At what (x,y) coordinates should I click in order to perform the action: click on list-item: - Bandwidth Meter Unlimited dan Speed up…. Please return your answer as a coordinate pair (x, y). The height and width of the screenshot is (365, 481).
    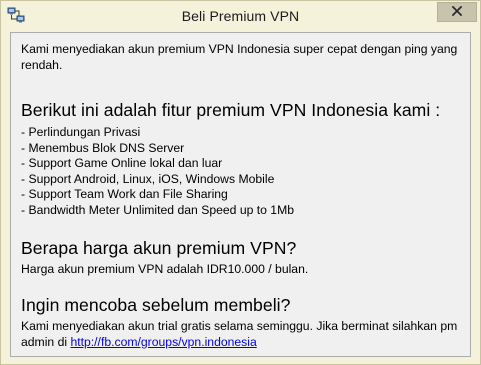
    Looking at the image, I should click on (158, 209).